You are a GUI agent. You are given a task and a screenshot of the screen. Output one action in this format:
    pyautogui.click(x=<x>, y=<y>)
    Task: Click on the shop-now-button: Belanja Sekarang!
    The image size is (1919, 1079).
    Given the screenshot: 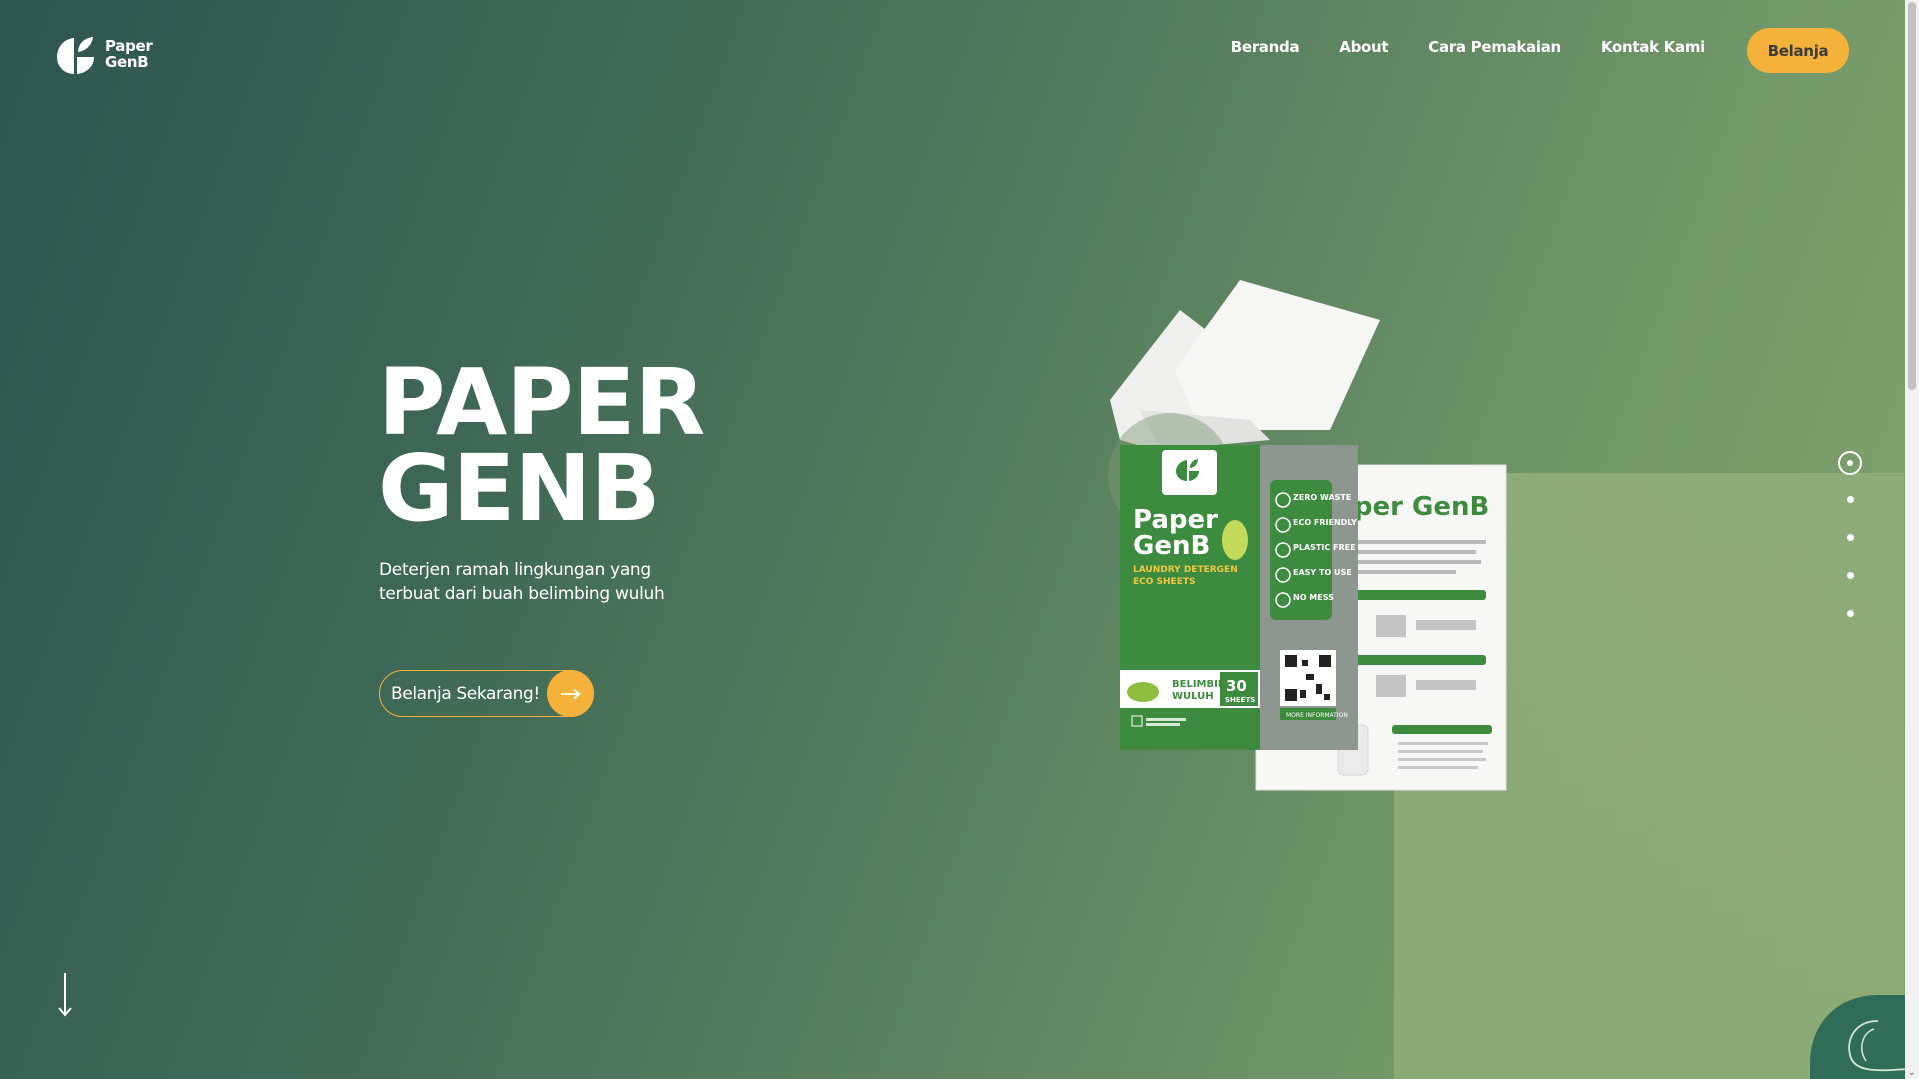 What is the action you would take?
    pyautogui.click(x=486, y=693)
    